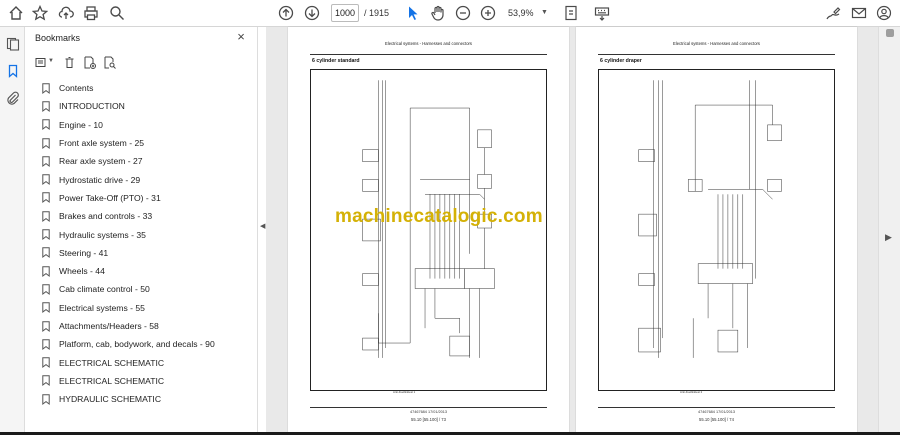 The image size is (900, 435). I want to click on close-icon: ×, so click(241, 37).